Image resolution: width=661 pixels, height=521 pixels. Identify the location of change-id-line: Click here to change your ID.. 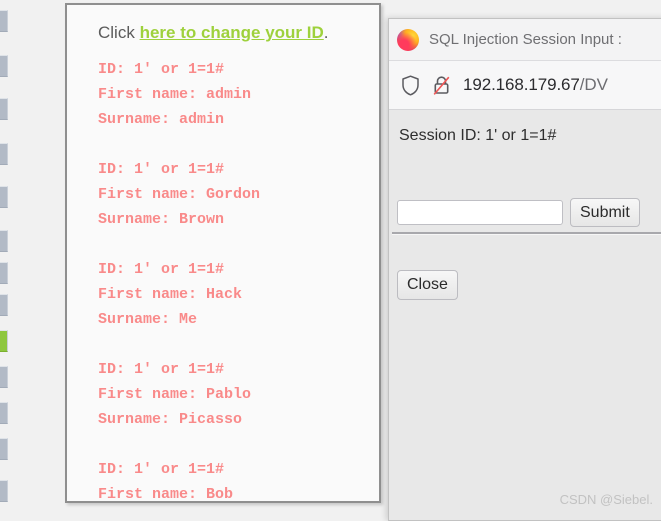
(213, 33).